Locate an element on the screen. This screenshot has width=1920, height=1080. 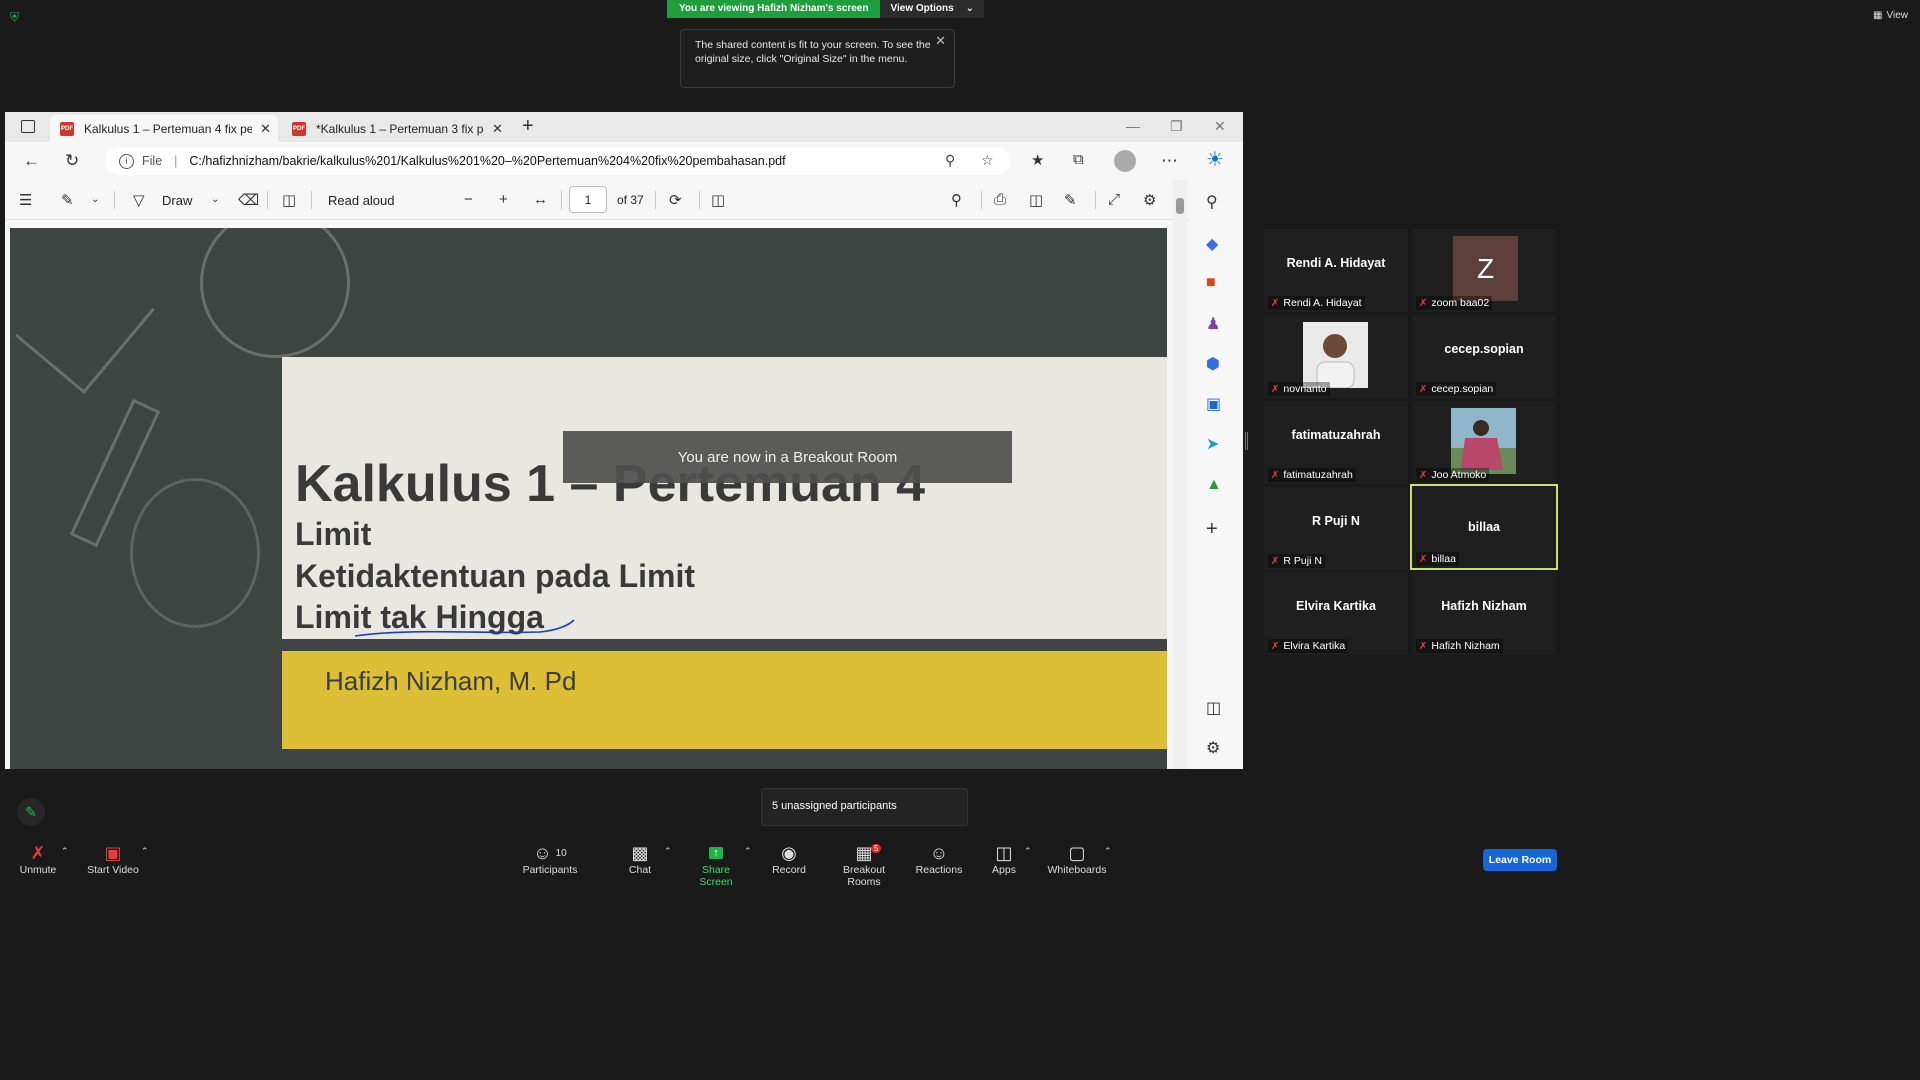
scrollbar-thumb is located at coordinates (1180, 206).